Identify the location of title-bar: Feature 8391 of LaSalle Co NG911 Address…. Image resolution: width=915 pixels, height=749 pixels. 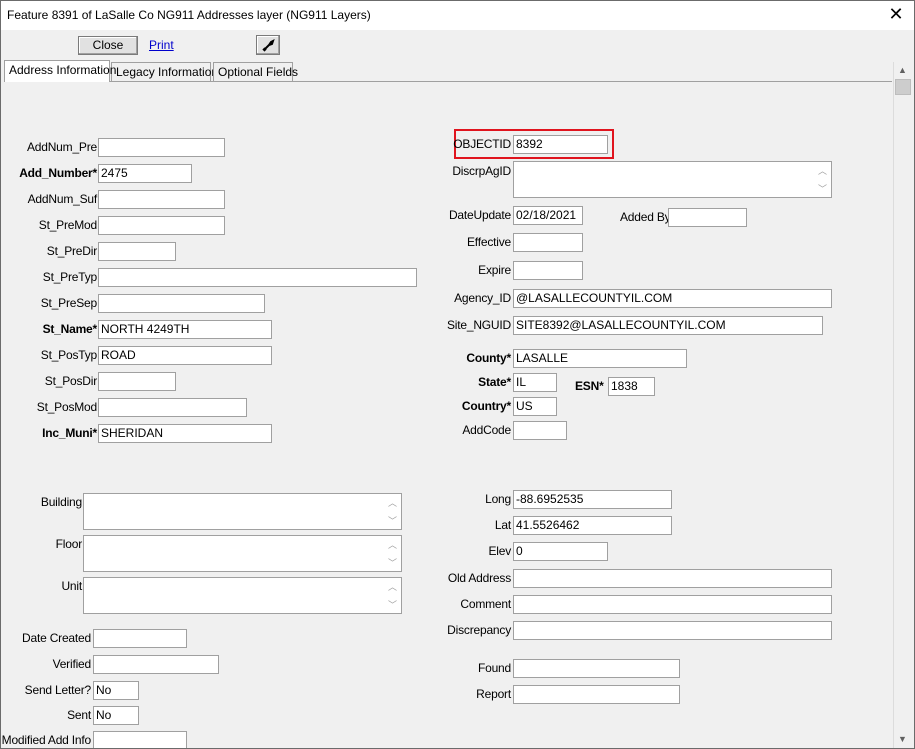
(457, 15).